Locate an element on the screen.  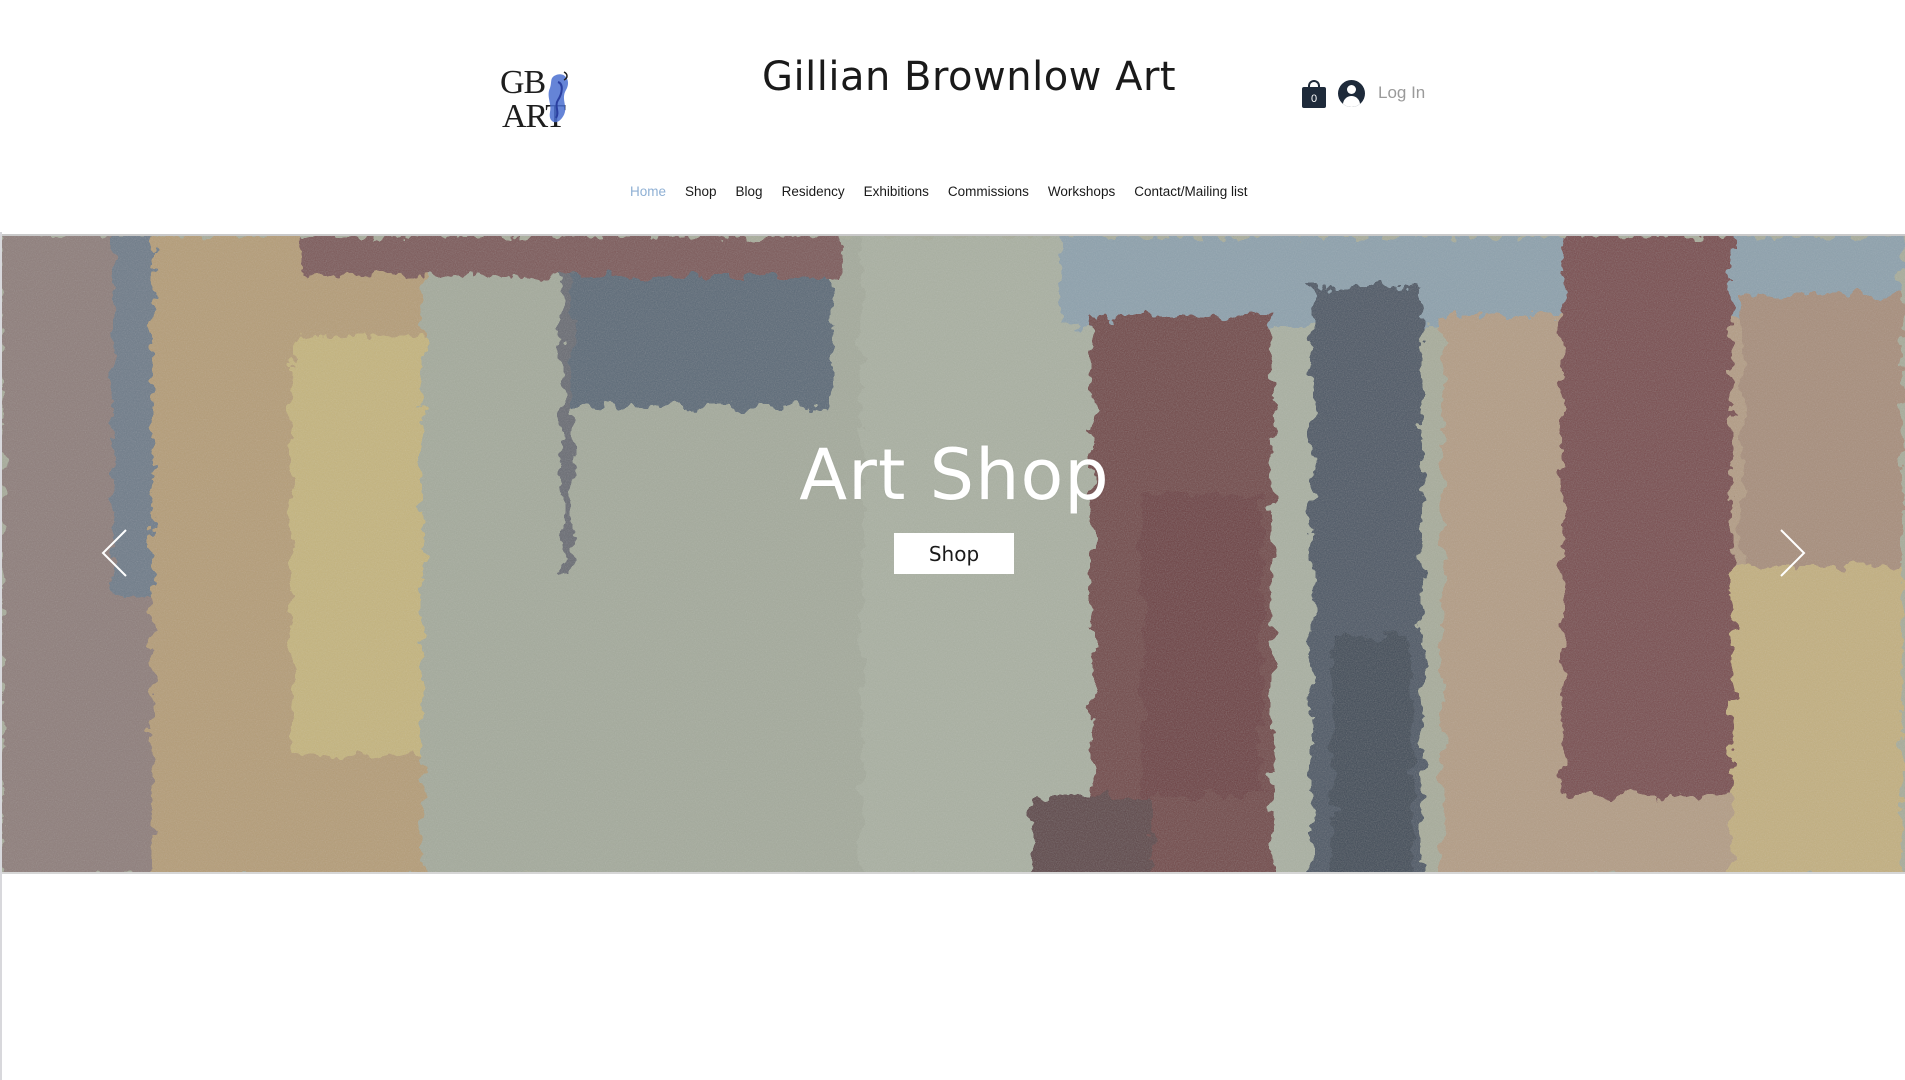
nav-item-exhibitions: Exhibitions is located at coordinates (896, 191).